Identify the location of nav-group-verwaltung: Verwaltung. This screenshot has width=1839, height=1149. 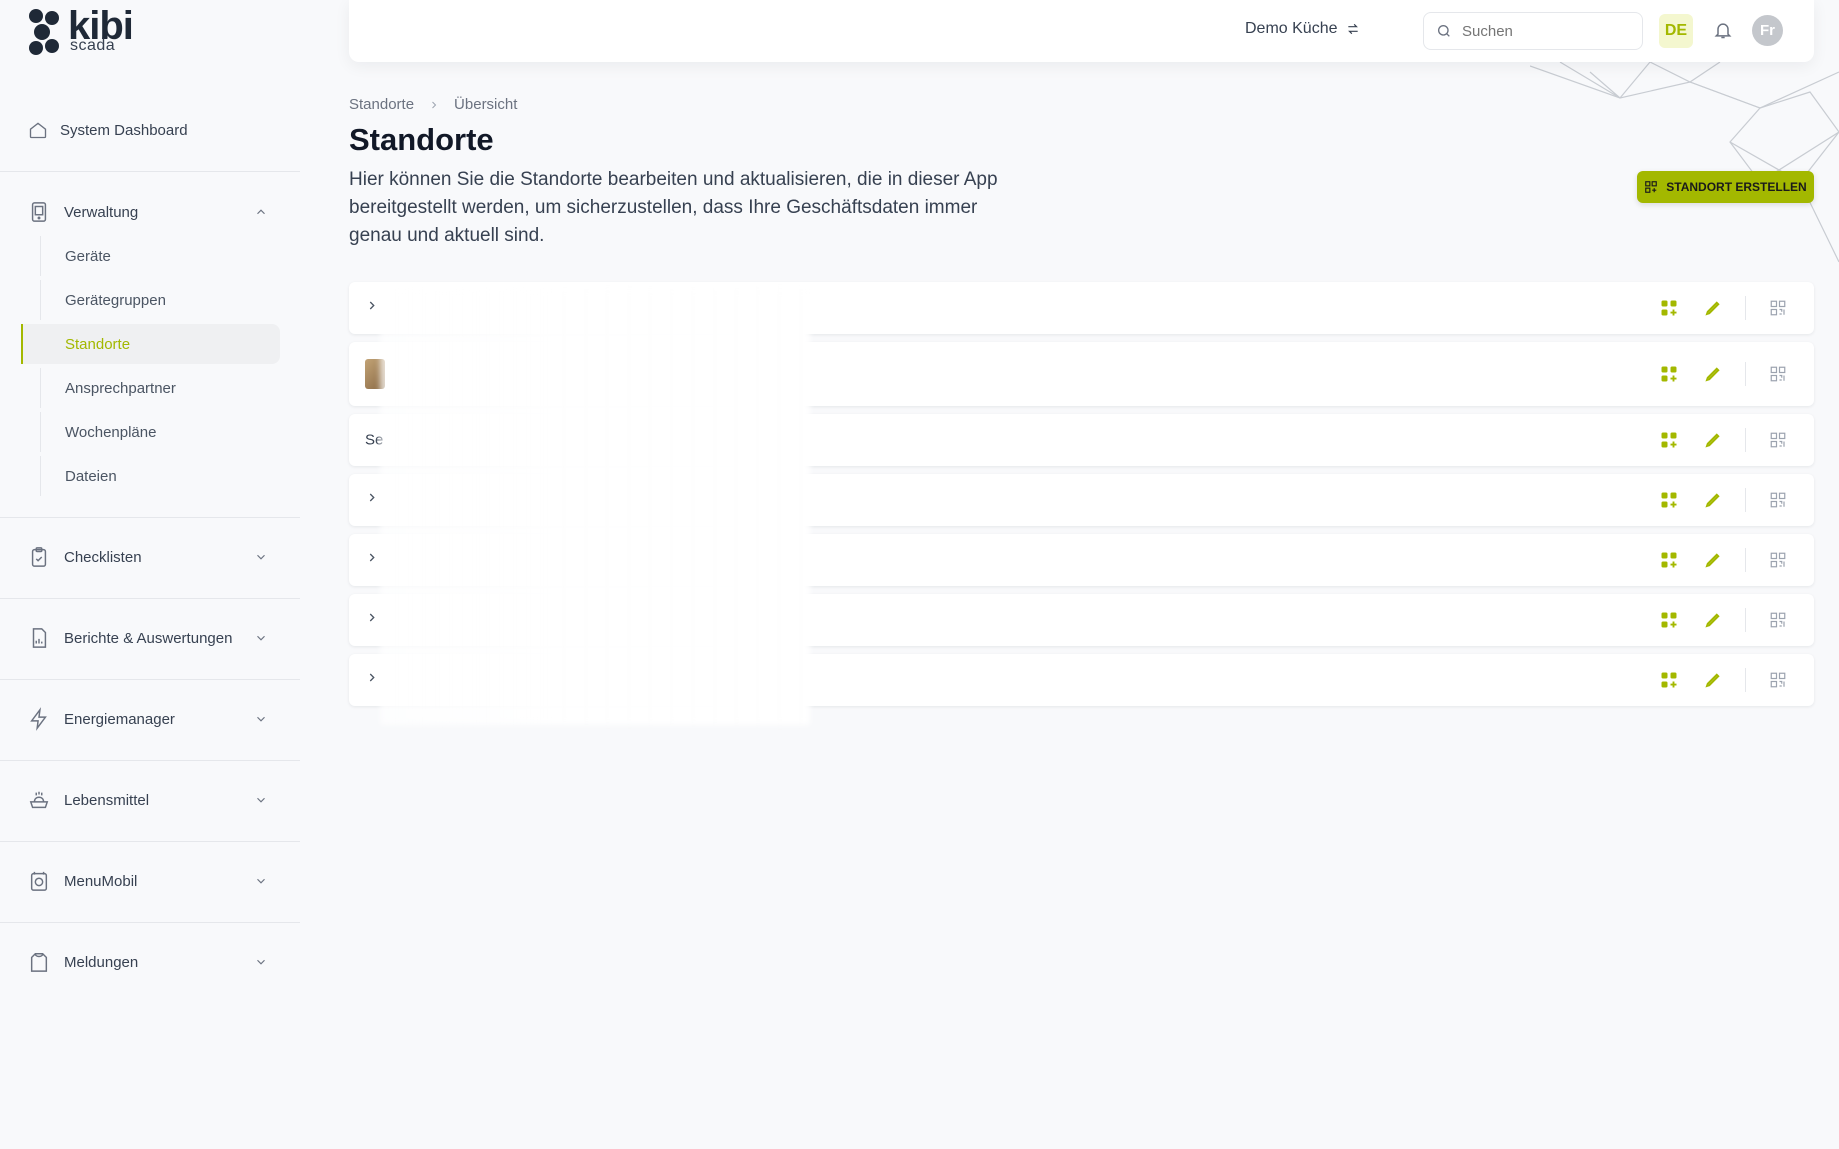
(148, 212).